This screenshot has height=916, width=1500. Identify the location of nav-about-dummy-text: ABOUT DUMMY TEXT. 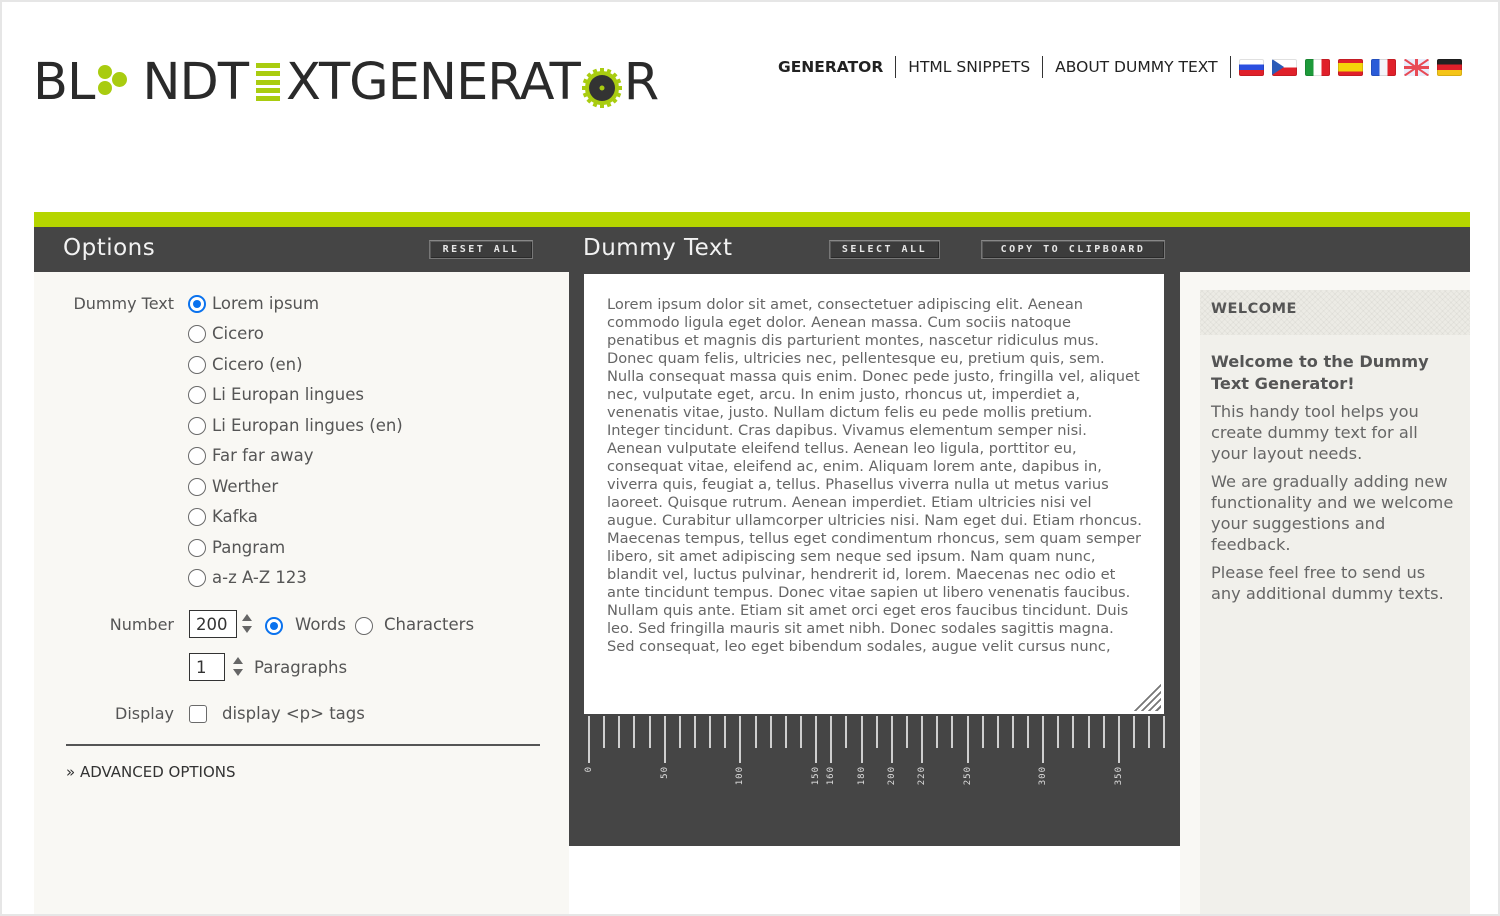
(1136, 67).